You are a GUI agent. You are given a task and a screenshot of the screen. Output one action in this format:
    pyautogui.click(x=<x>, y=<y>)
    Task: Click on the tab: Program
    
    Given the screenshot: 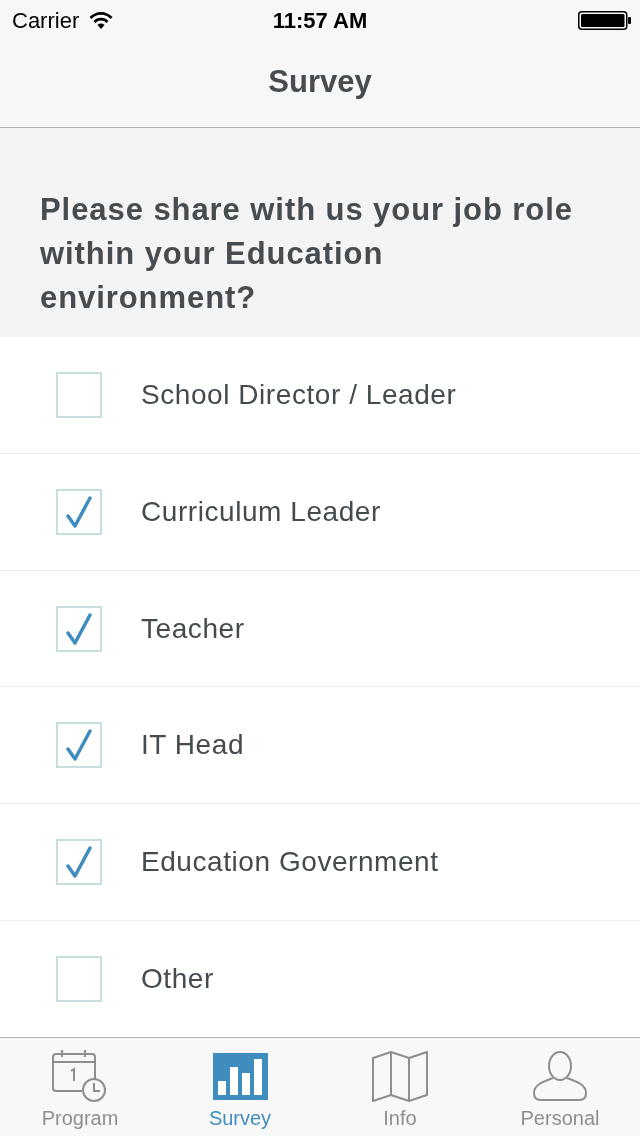 What is the action you would take?
    pyautogui.click(x=80, y=1087)
    